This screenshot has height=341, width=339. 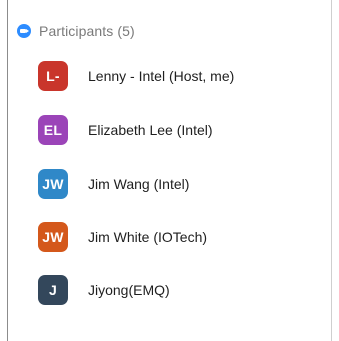 I want to click on panel-right-border, so click(x=331, y=170).